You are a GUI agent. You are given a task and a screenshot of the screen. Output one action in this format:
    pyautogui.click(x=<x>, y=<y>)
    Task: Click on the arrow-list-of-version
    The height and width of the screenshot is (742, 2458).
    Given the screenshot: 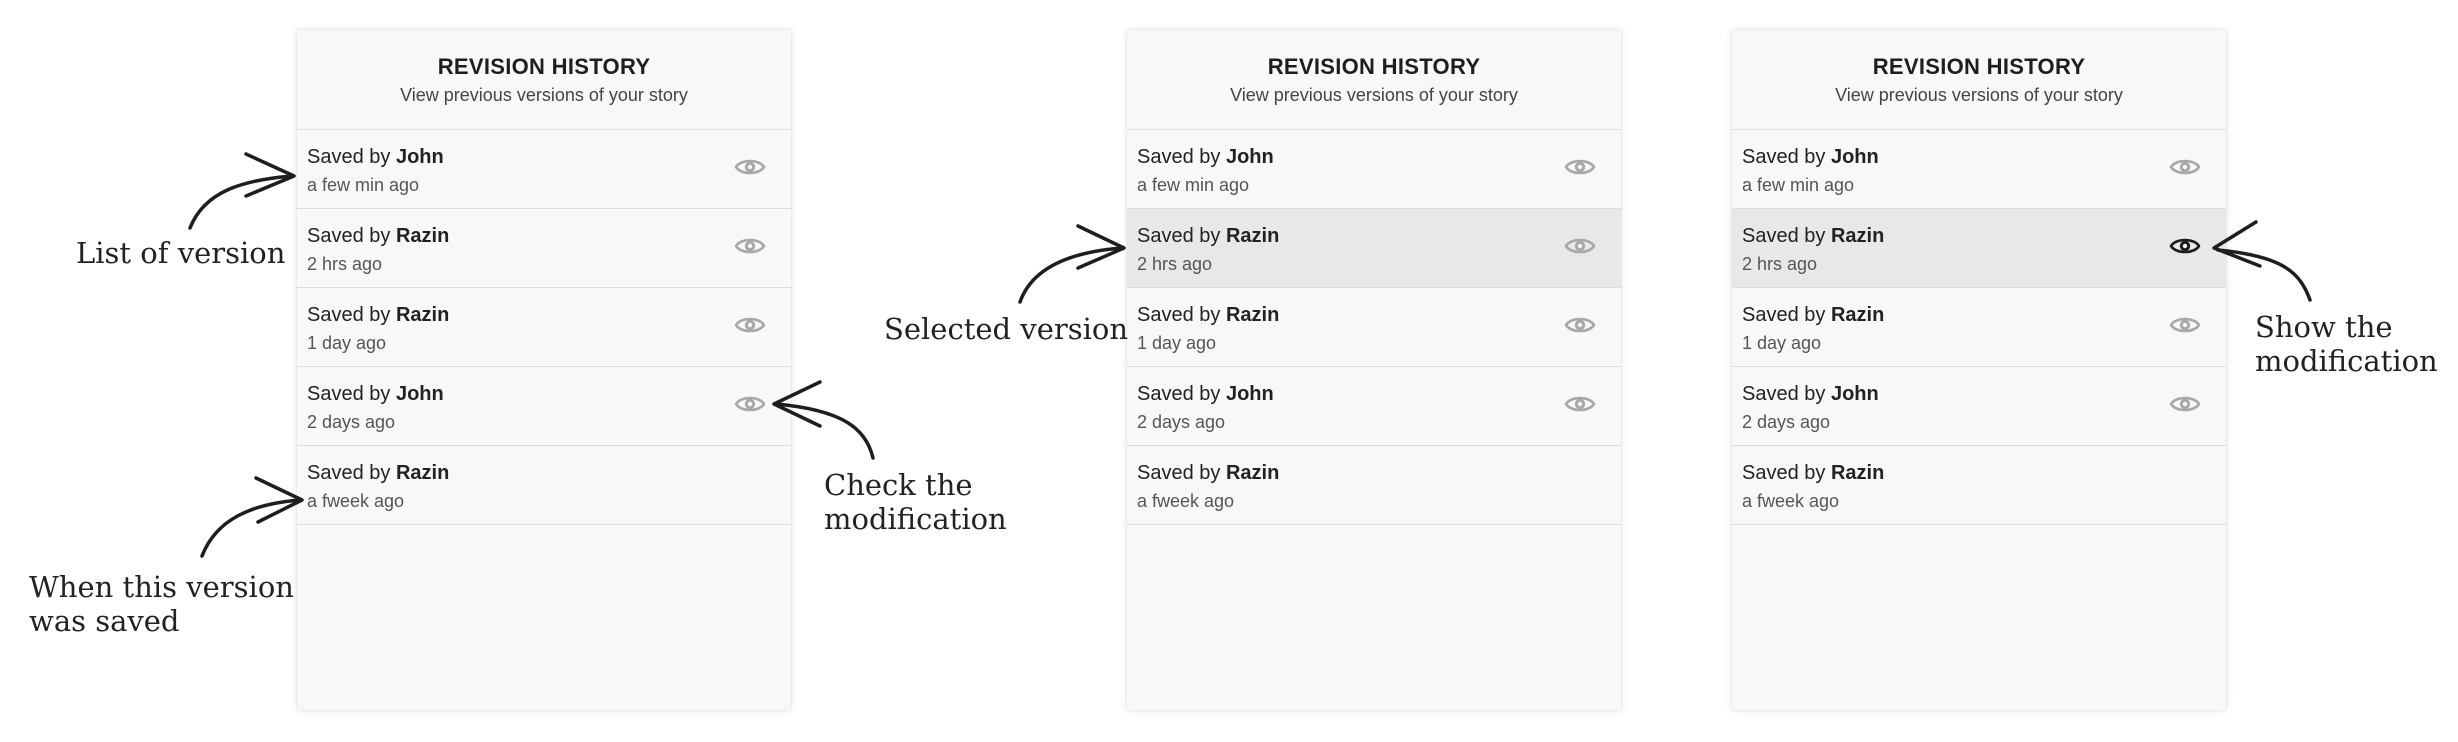 What is the action you would take?
    pyautogui.click(x=241, y=202)
    